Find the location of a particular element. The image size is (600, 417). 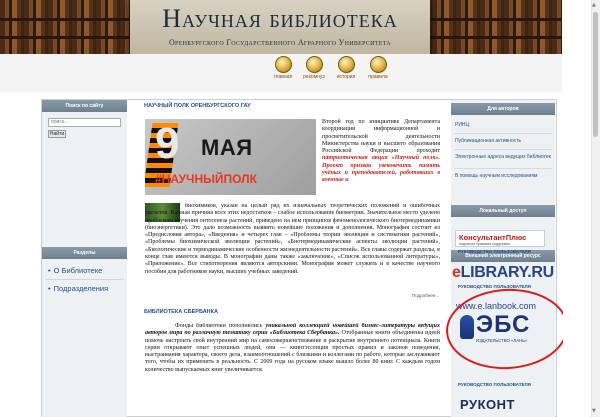

sections-heading: Разделы is located at coordinates (84, 253).